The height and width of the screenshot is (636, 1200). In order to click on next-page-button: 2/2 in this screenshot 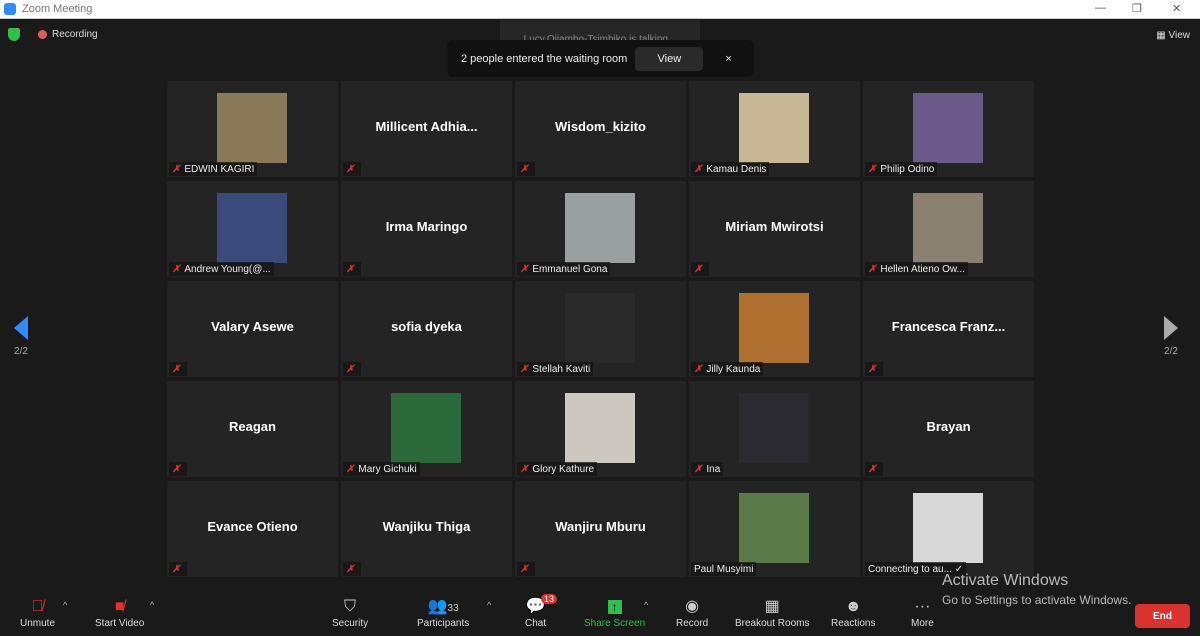, I will do `click(1171, 336)`.